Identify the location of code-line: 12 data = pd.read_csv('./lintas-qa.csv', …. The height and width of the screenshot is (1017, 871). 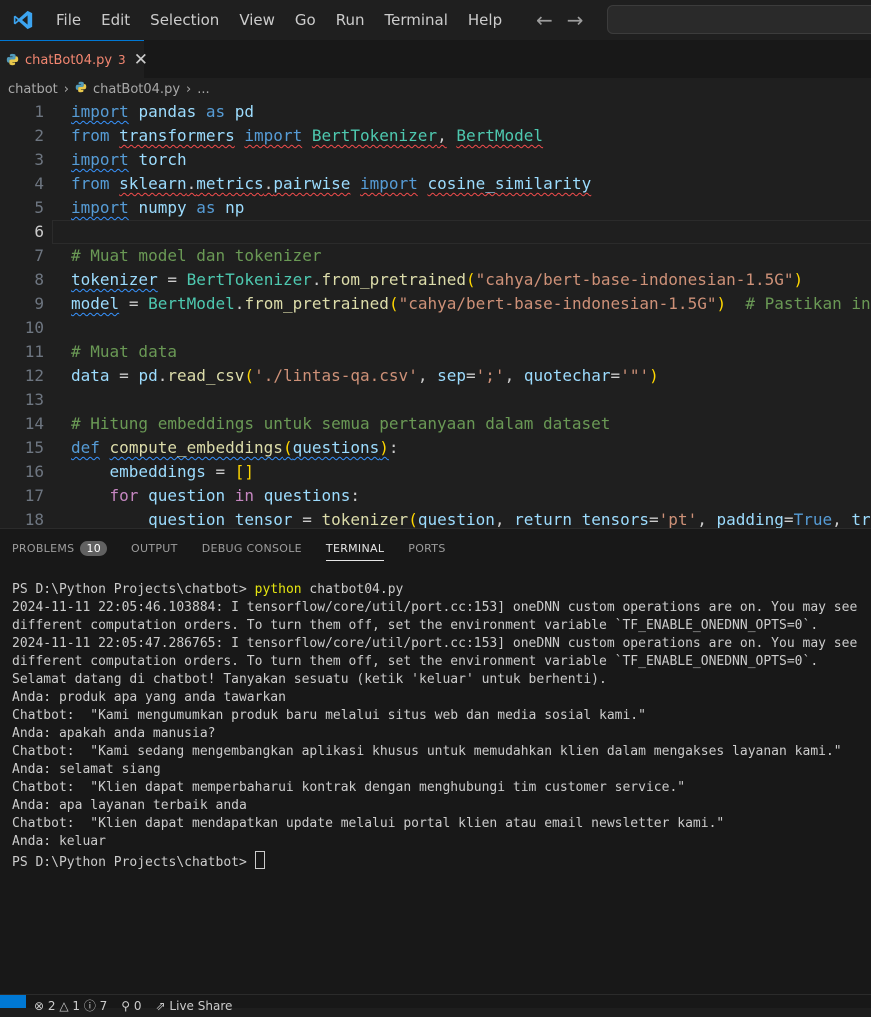
(435, 376).